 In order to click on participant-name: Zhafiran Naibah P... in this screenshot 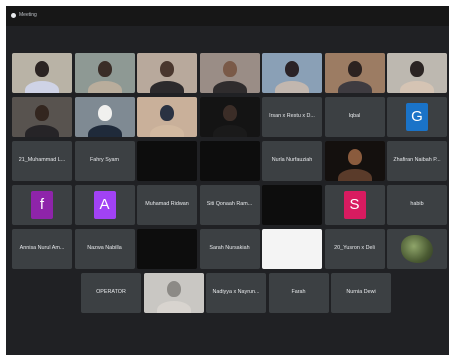, I will do `click(417, 160)`.